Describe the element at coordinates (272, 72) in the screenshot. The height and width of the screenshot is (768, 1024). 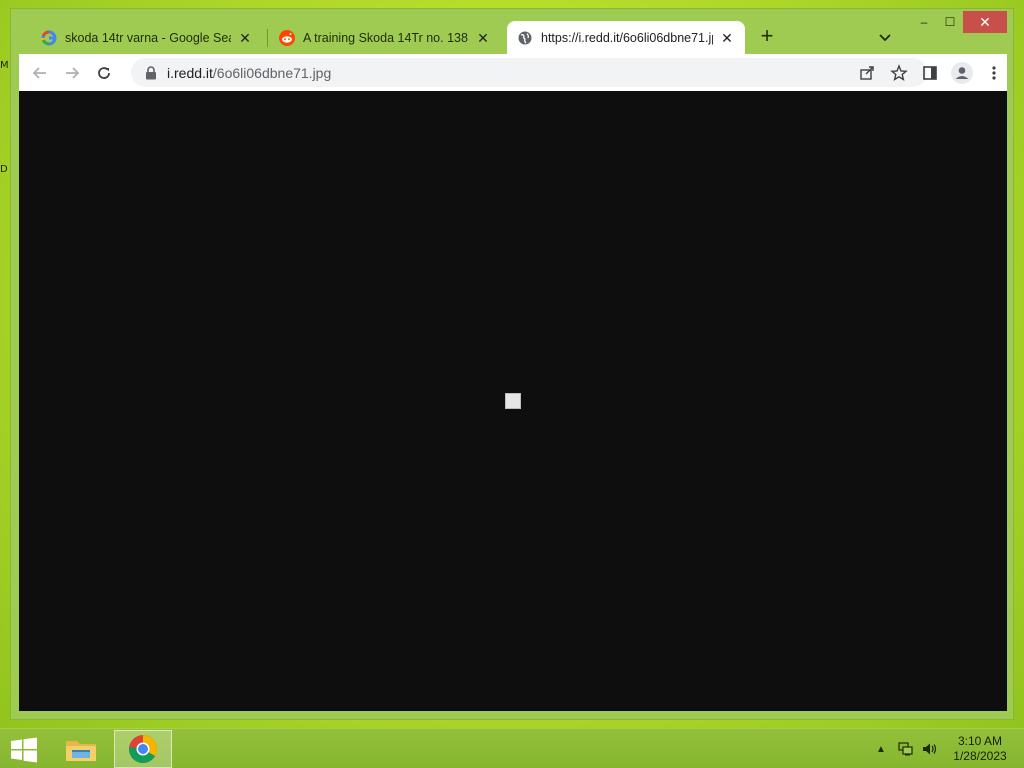
I see `url-path: /6o6li06dbne71.jpg` at that location.